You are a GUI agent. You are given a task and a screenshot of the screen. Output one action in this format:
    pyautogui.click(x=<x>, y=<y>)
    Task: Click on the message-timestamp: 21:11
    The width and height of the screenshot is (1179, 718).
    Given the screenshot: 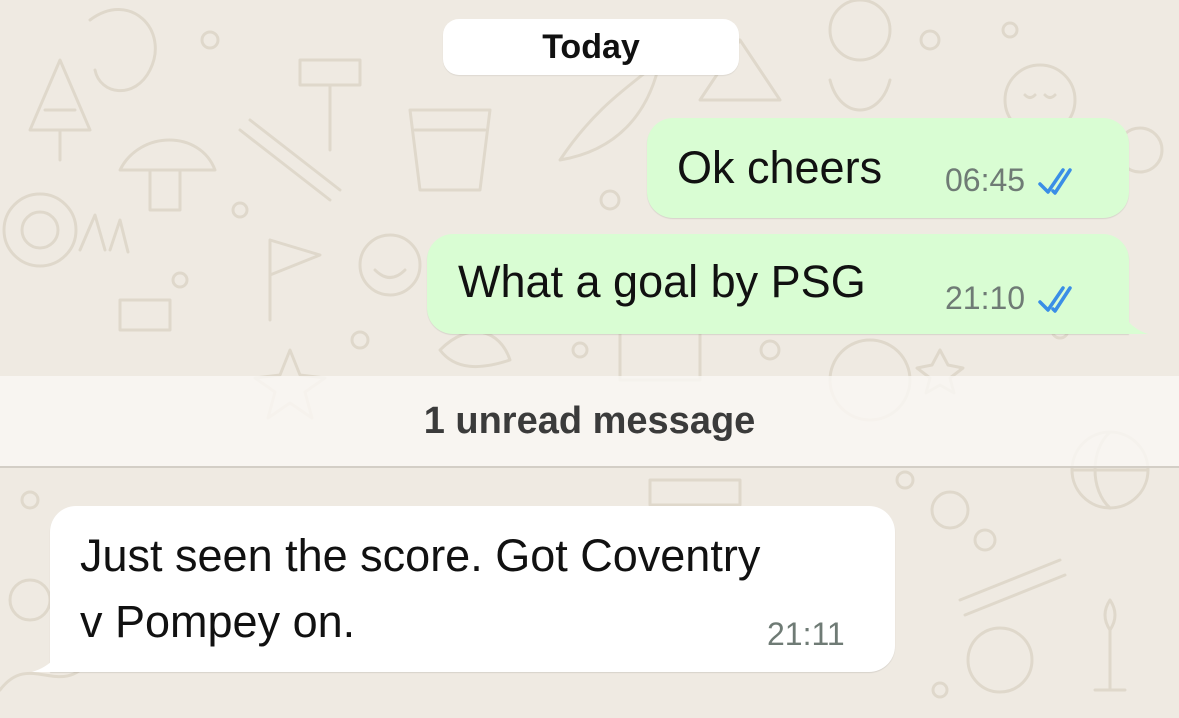 What is the action you would take?
    pyautogui.click(x=806, y=634)
    